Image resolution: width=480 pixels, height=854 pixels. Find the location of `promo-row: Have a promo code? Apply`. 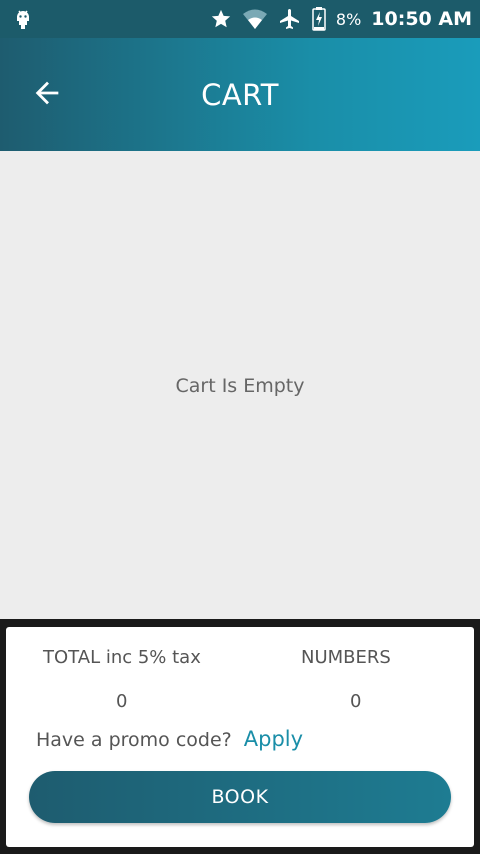

promo-row: Have a promo code? Apply is located at coordinates (169, 739).